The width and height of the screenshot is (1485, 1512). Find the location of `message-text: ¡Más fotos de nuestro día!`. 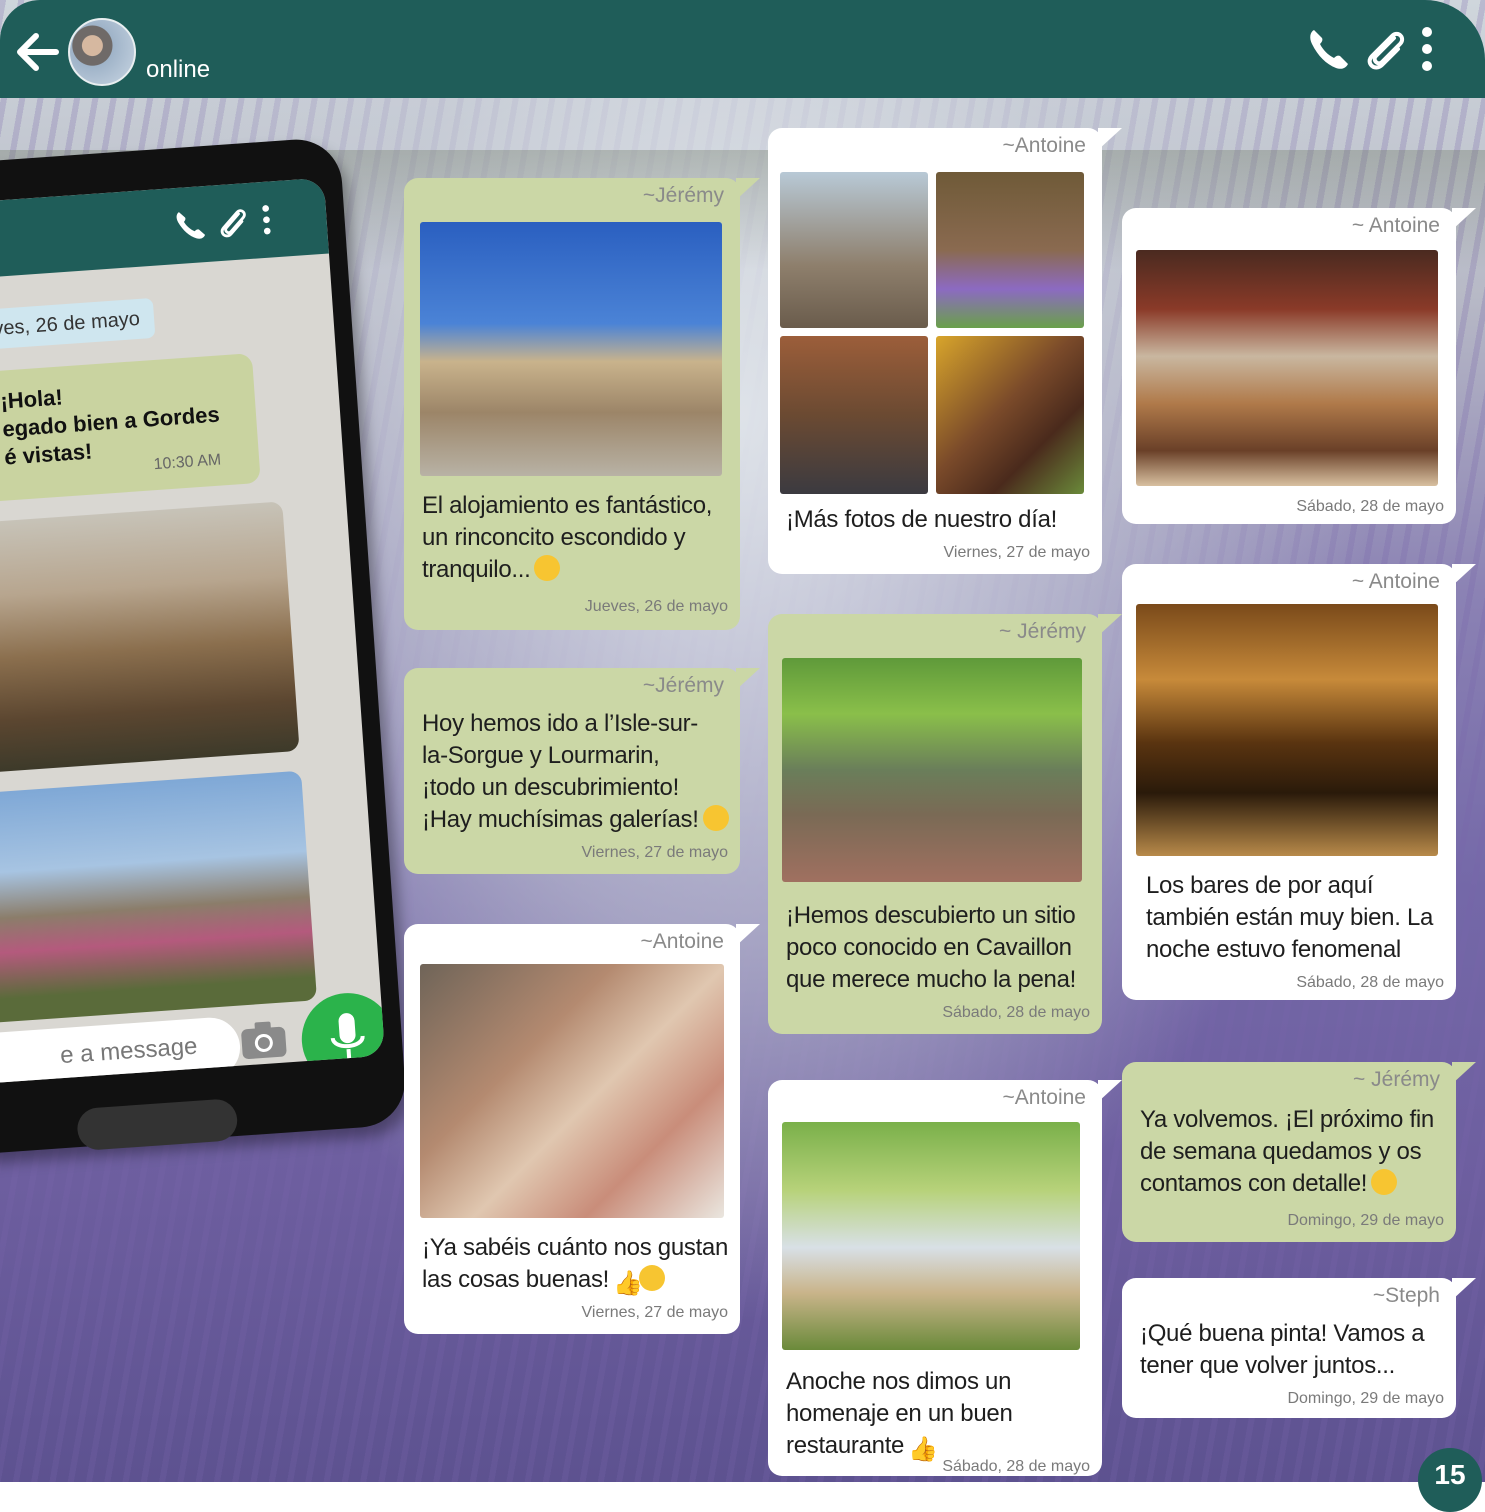

message-text: ¡Más fotos de nuestro día! is located at coordinates (921, 520).